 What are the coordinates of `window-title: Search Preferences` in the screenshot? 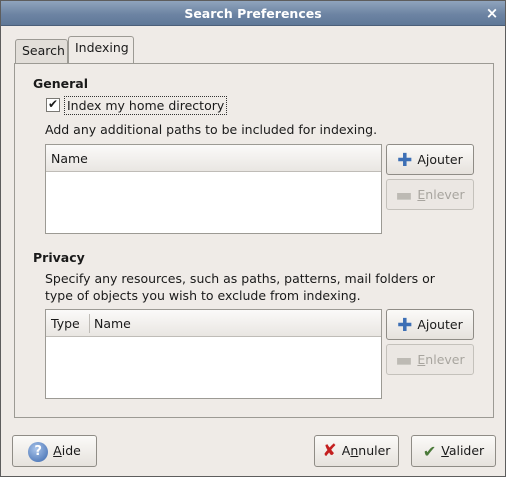 It's located at (253, 13).